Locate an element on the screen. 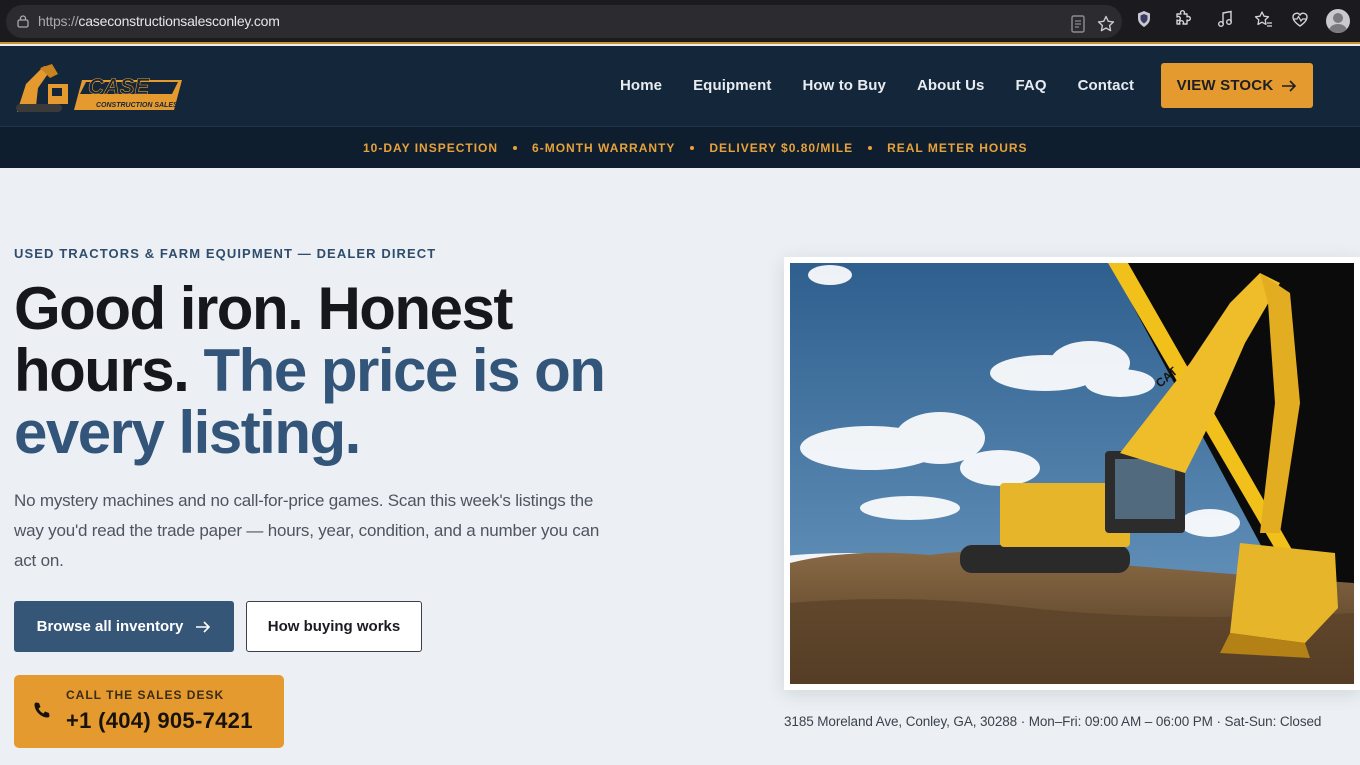  reader-icon is located at coordinates (1078, 24).